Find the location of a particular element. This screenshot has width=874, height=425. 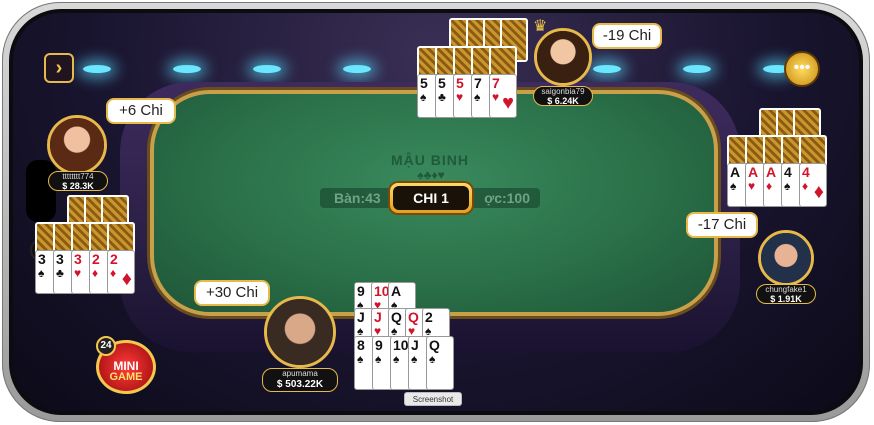

screenshot-tooltip: Screenshot is located at coordinates (433, 399).